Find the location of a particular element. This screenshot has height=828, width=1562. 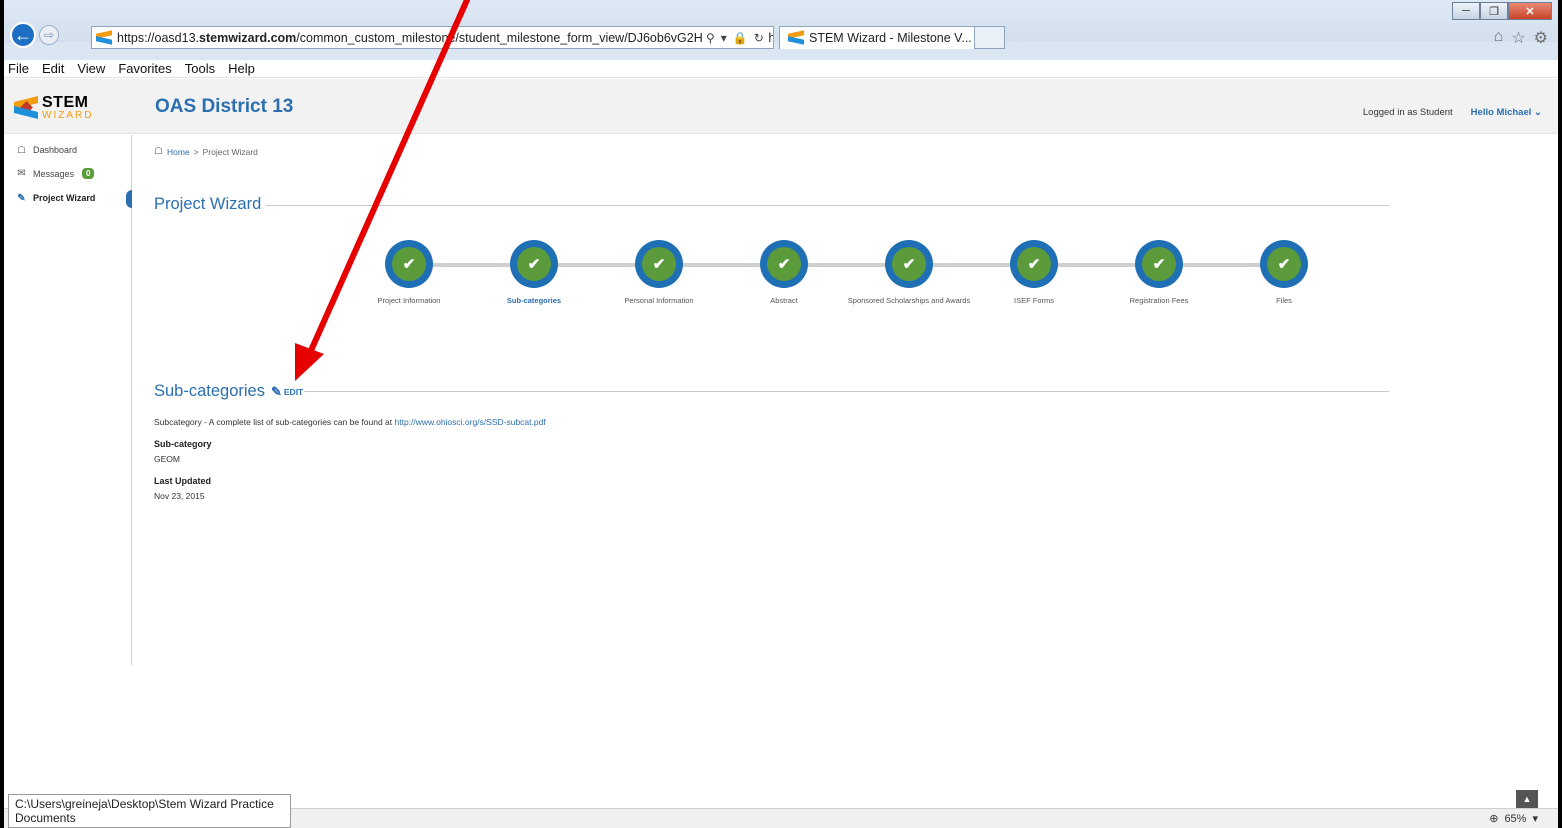

logo-text-bottom: WIZARD is located at coordinates (68, 115).